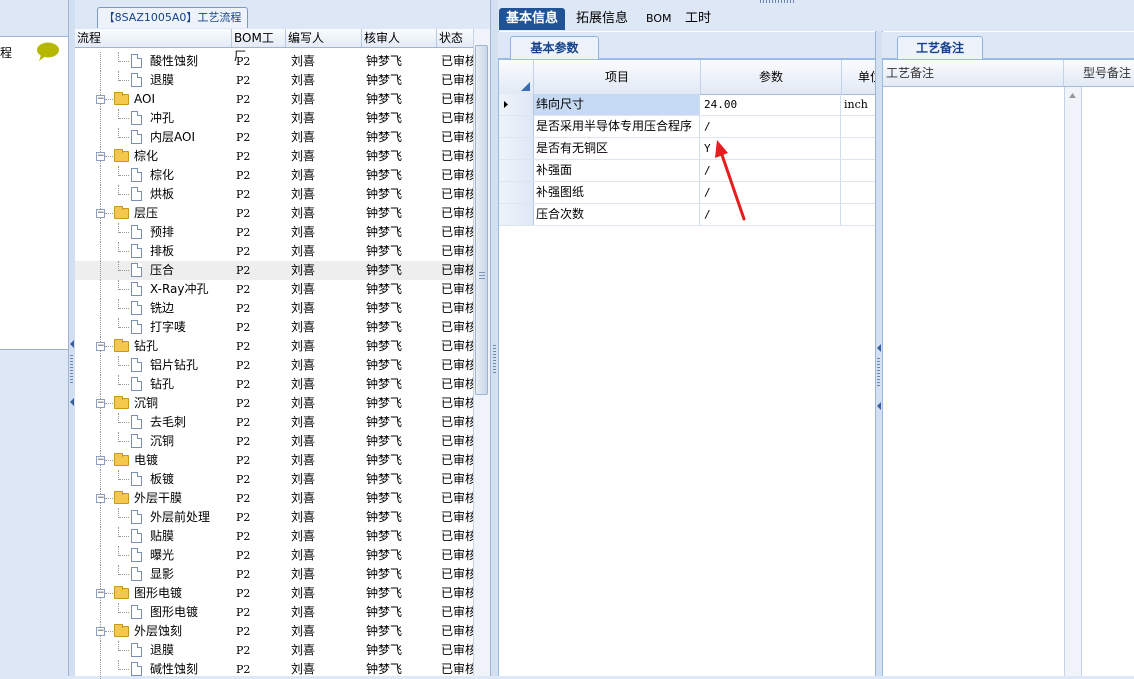 Image resolution: width=1134 pixels, height=679 pixels. Describe the element at coordinates (274, 631) in the screenshot. I see `tree-group-row: − 外层蚀刻 P2 刘喜 钟梦飞 已审核` at that location.